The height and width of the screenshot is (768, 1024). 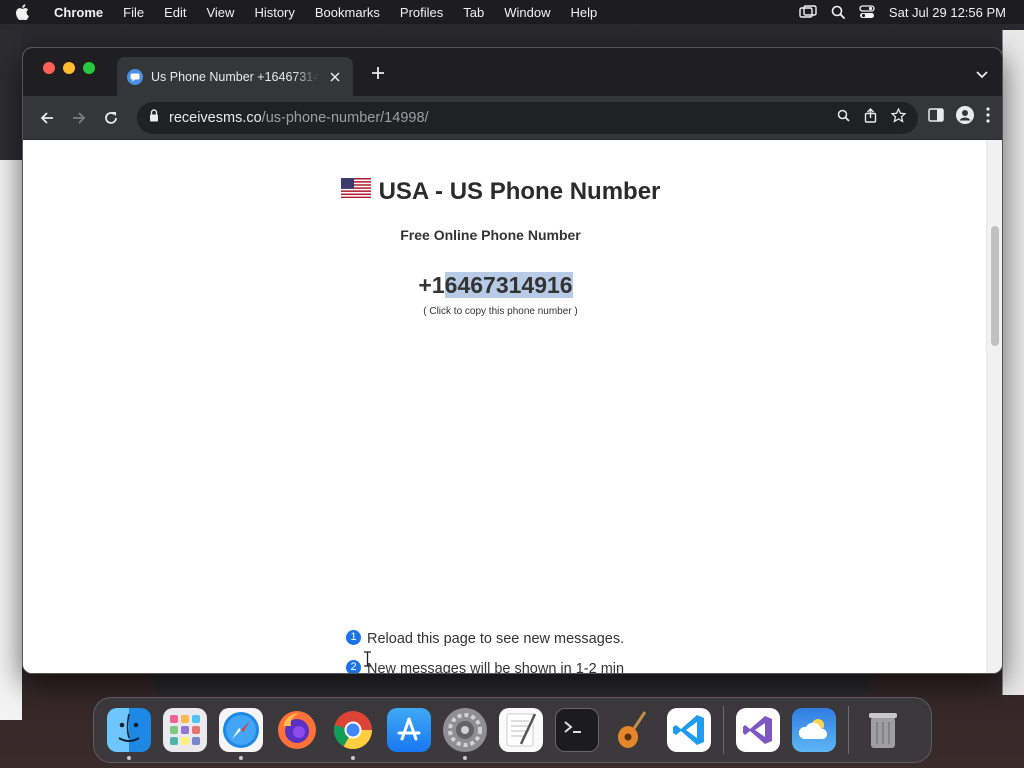 I want to click on dock-system-settings, so click(x=465, y=731).